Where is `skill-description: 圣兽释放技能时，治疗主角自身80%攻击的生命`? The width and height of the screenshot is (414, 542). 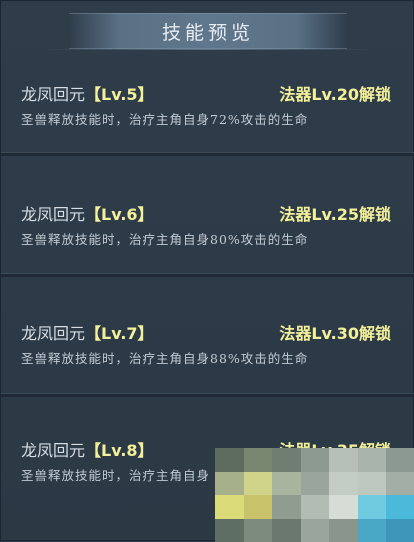 skill-description: 圣兽释放技能时，治疗主角自身80%攻击的生命 is located at coordinates (164, 238).